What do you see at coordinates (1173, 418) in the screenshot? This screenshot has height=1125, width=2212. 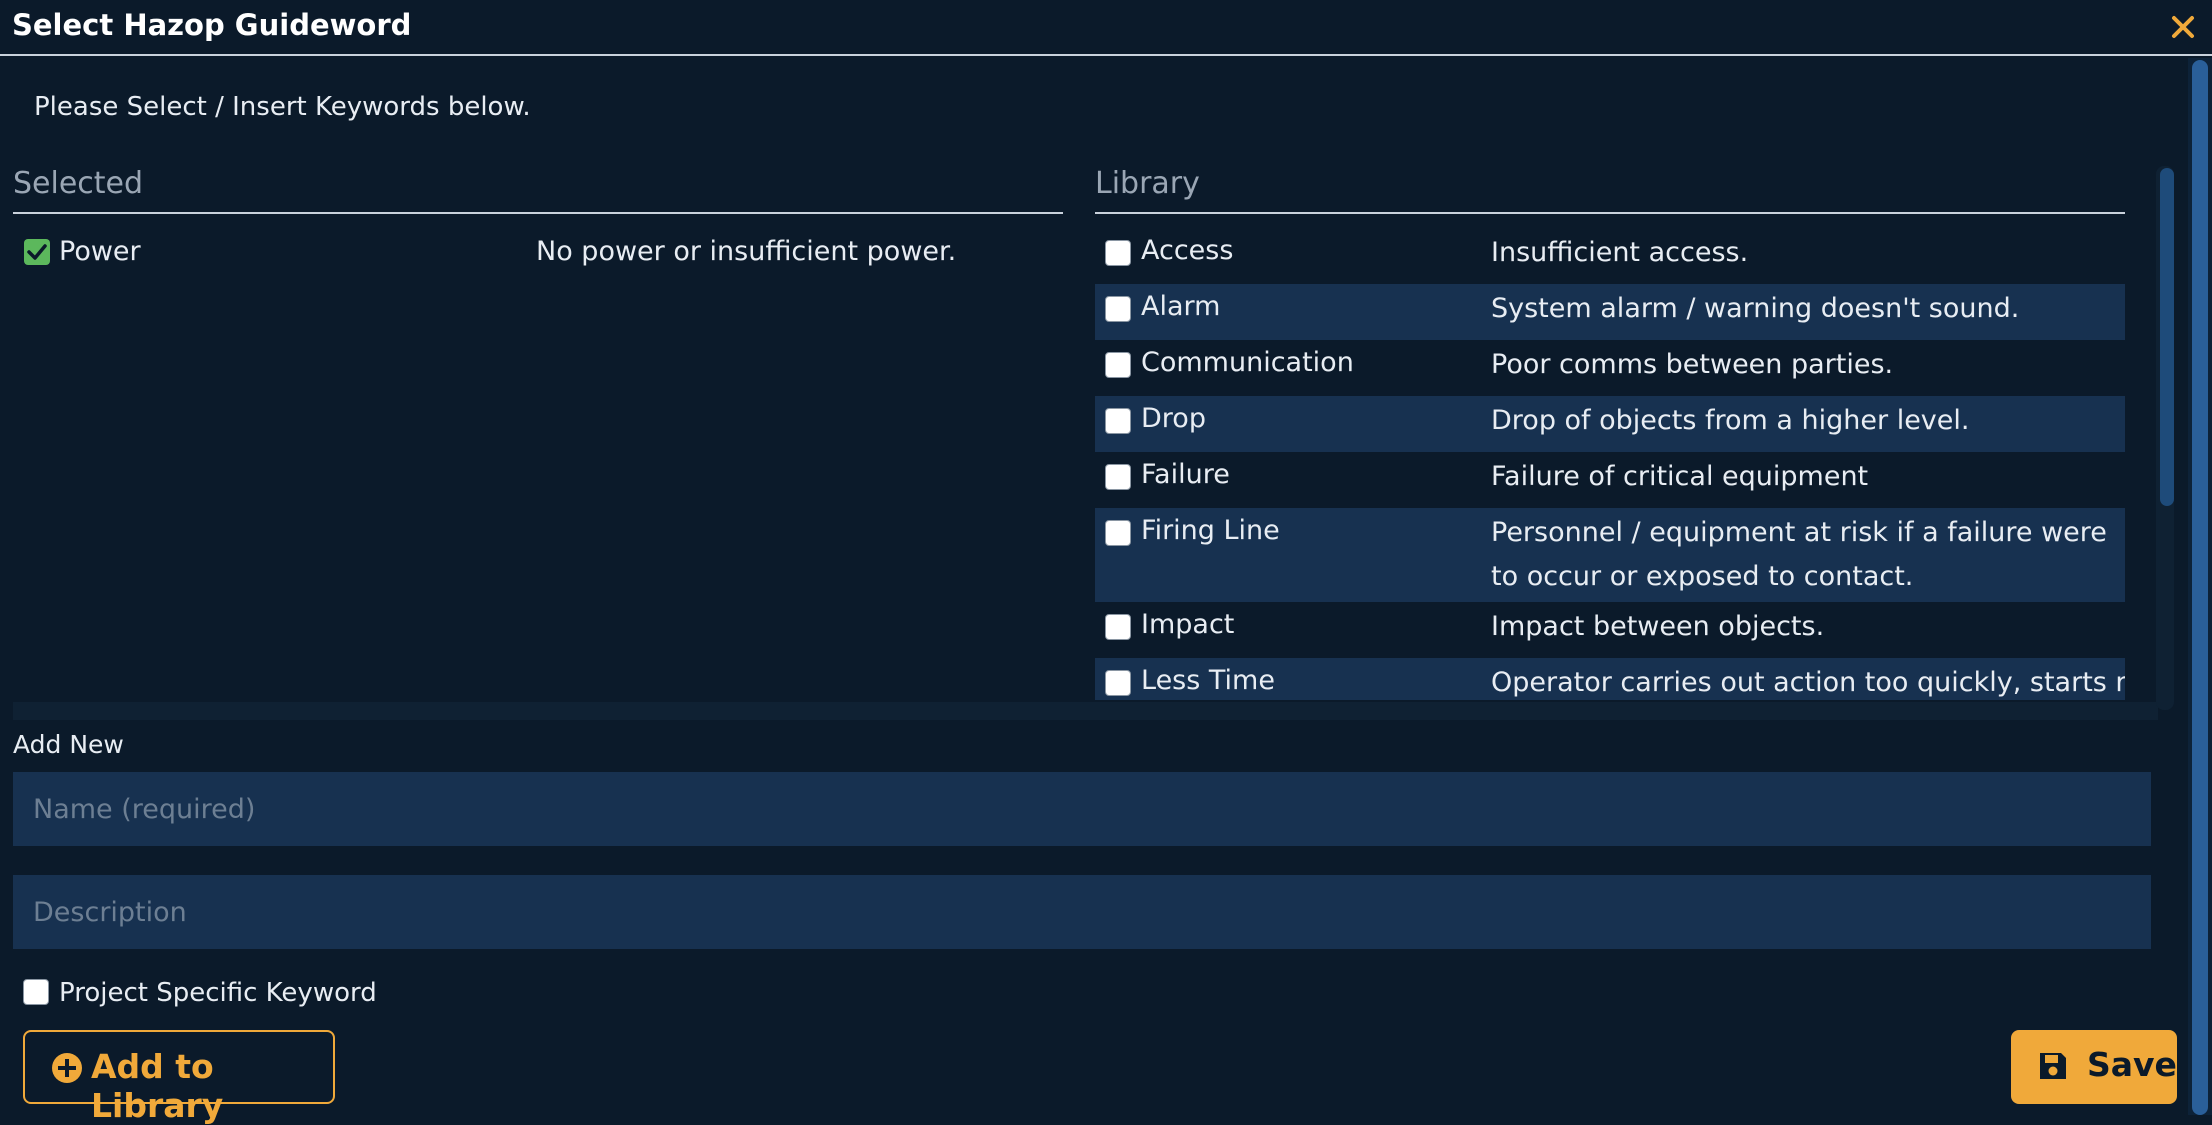 I see `library-item-name: Drop` at bounding box center [1173, 418].